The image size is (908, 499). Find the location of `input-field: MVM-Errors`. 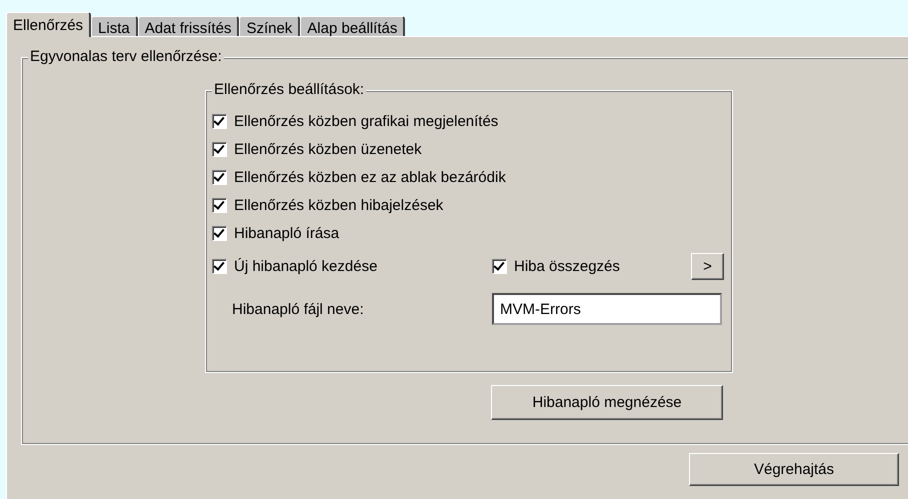

input-field: MVM-Errors is located at coordinates (607, 309).